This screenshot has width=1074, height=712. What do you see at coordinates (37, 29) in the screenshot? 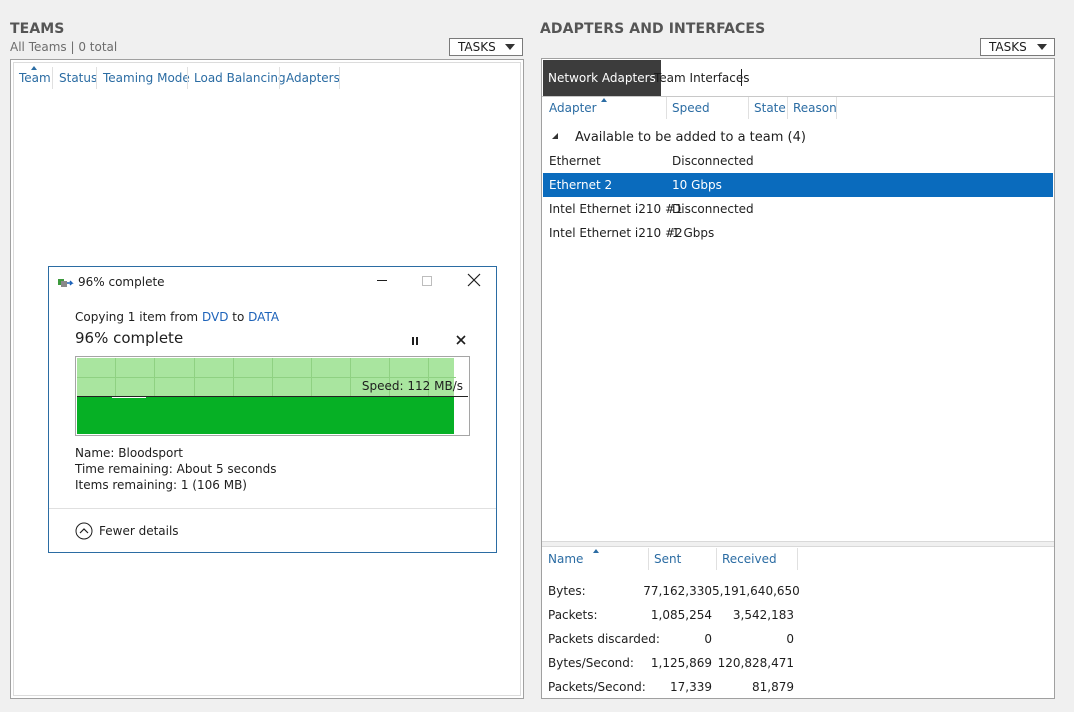
I see `teams-title: TEAMS` at bounding box center [37, 29].